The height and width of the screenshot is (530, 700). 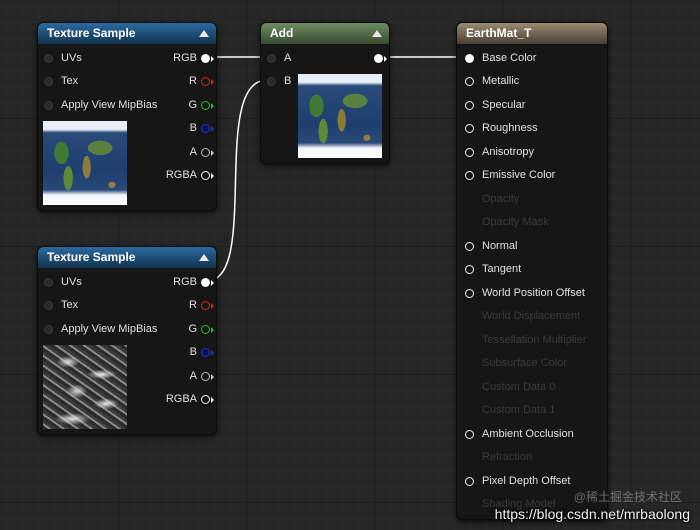 What do you see at coordinates (501, 81) in the screenshot?
I see `pin-label: Metallic` at bounding box center [501, 81].